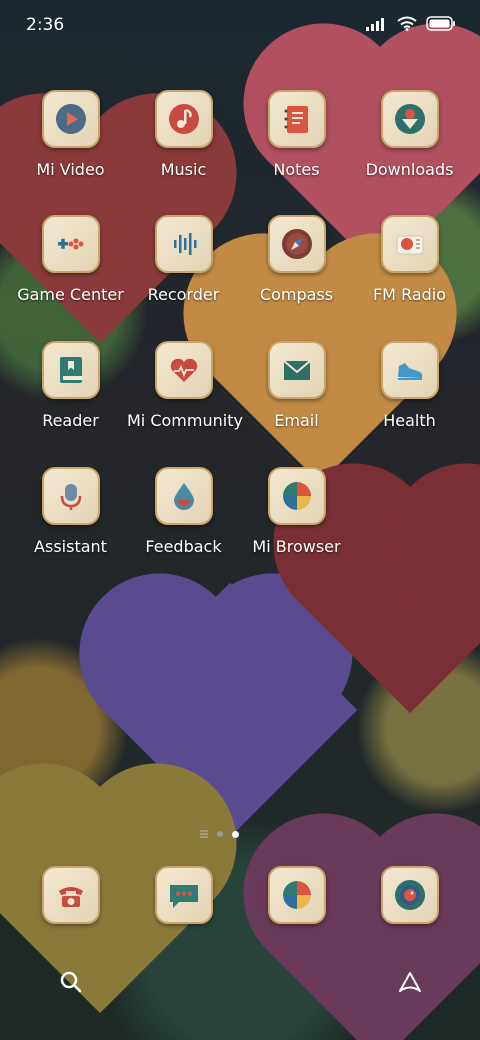 This screenshot has width=480, height=1040. I want to click on compass-icon, so click(296, 244).